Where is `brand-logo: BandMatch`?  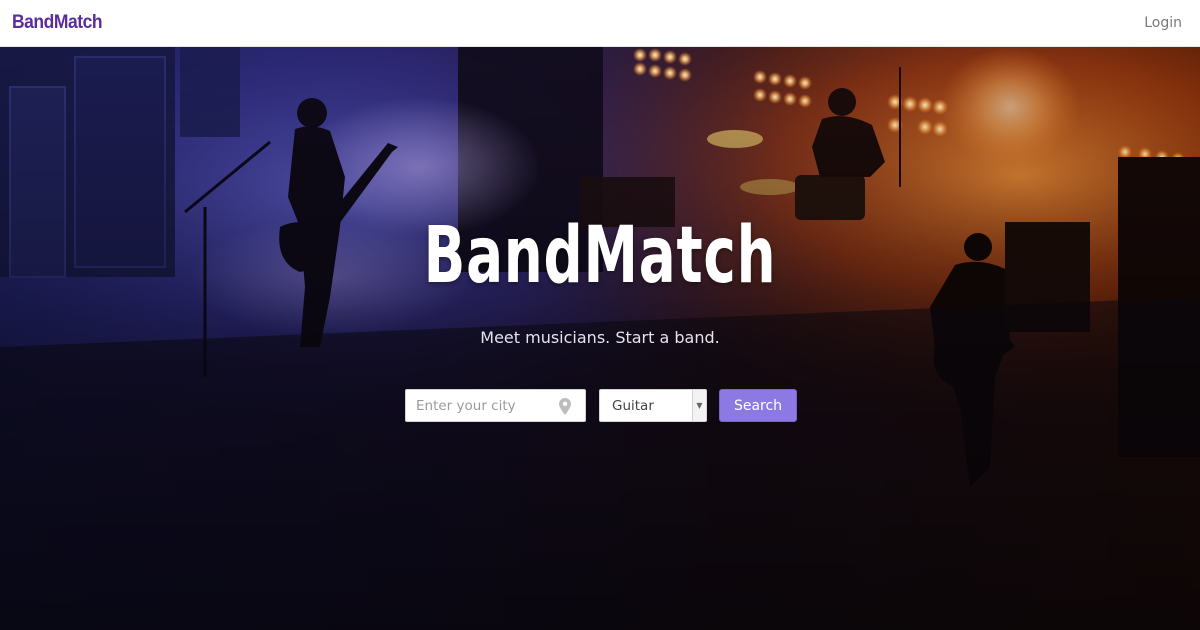
brand-logo: BandMatch is located at coordinates (57, 23).